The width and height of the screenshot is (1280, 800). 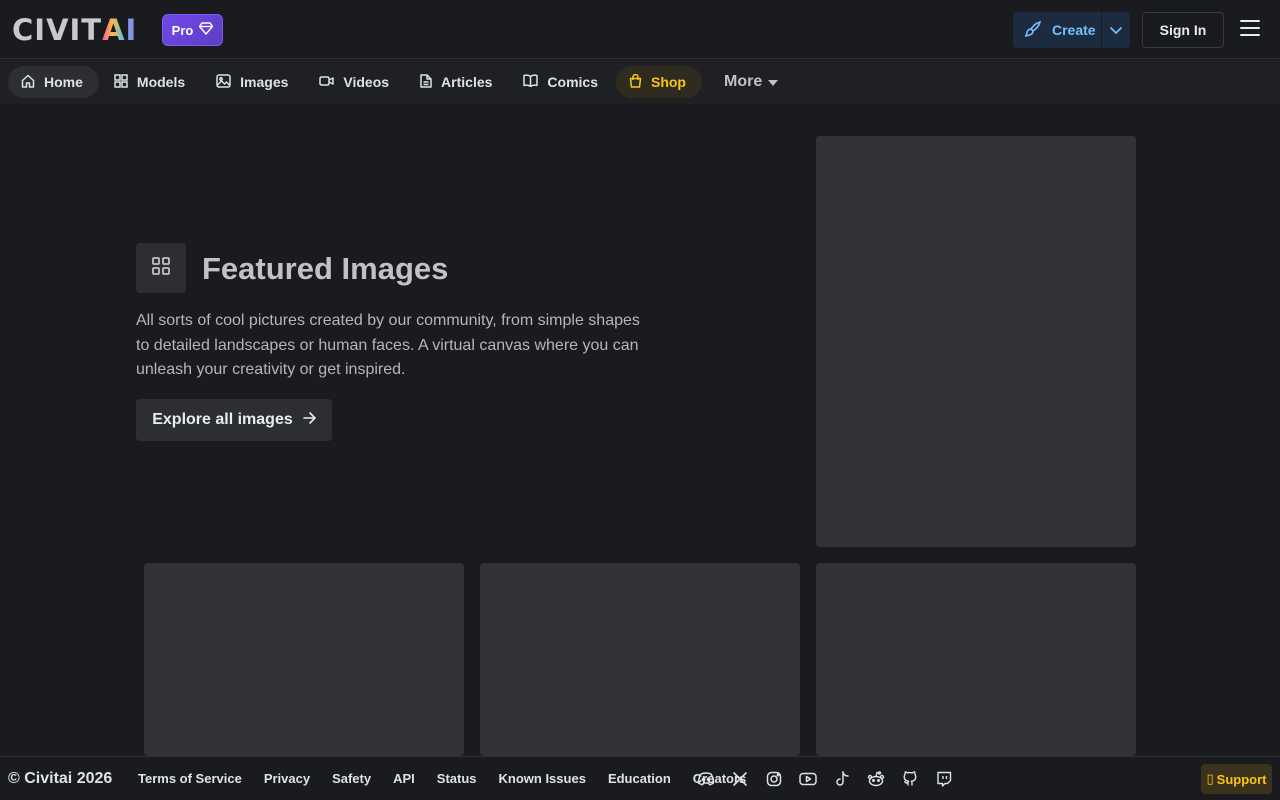 I want to click on article-icon, so click(x=426, y=82).